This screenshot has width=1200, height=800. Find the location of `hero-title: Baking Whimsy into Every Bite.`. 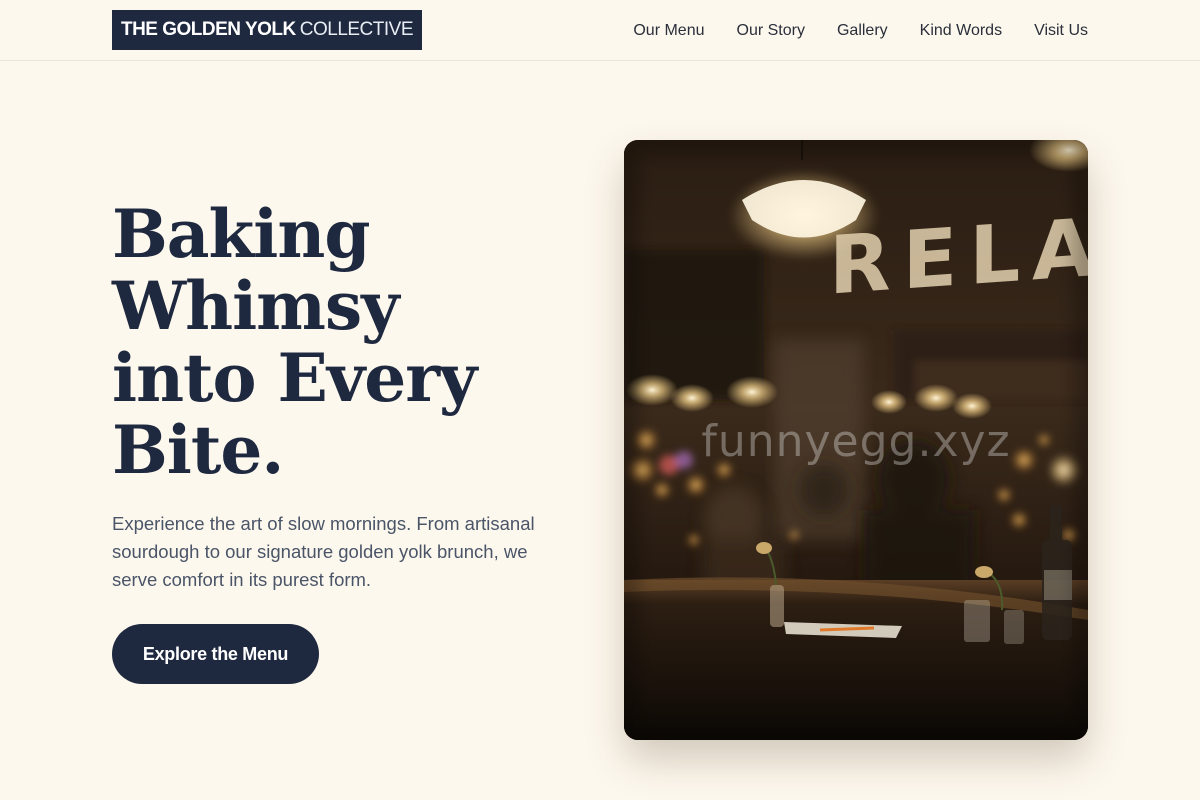

hero-title: Baking Whimsy into Every Bite. is located at coordinates (342, 342).